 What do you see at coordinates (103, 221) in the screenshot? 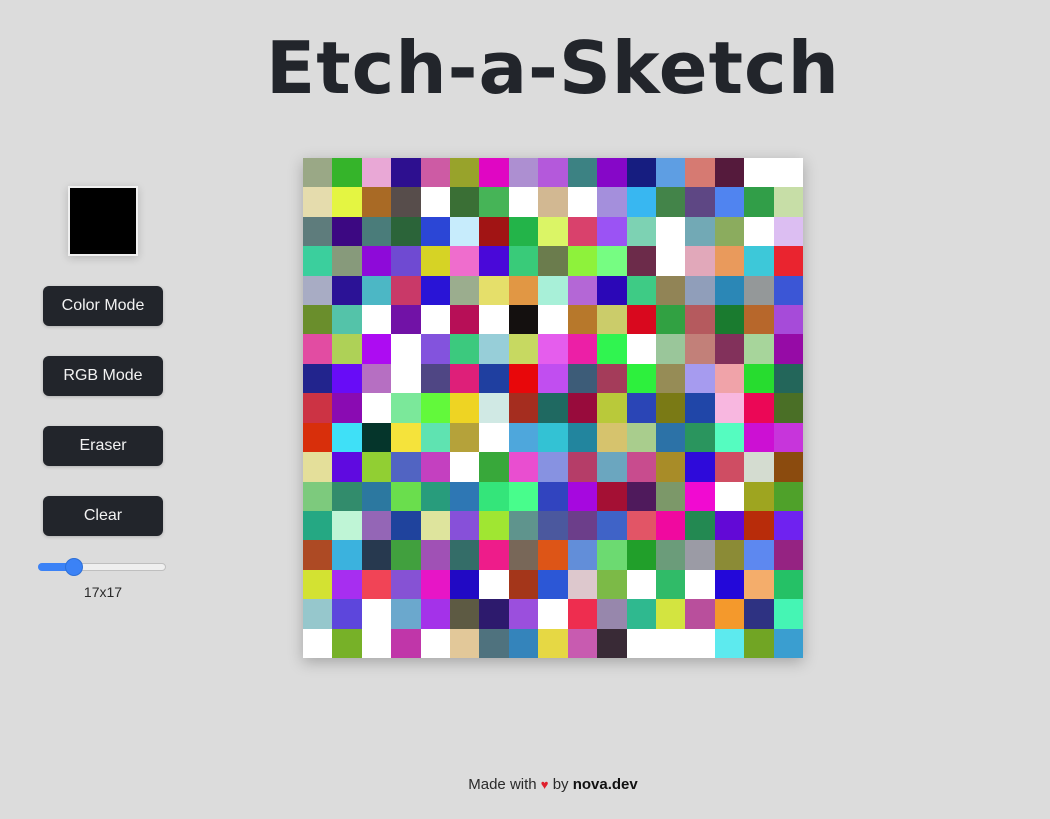
I see `color-picker` at bounding box center [103, 221].